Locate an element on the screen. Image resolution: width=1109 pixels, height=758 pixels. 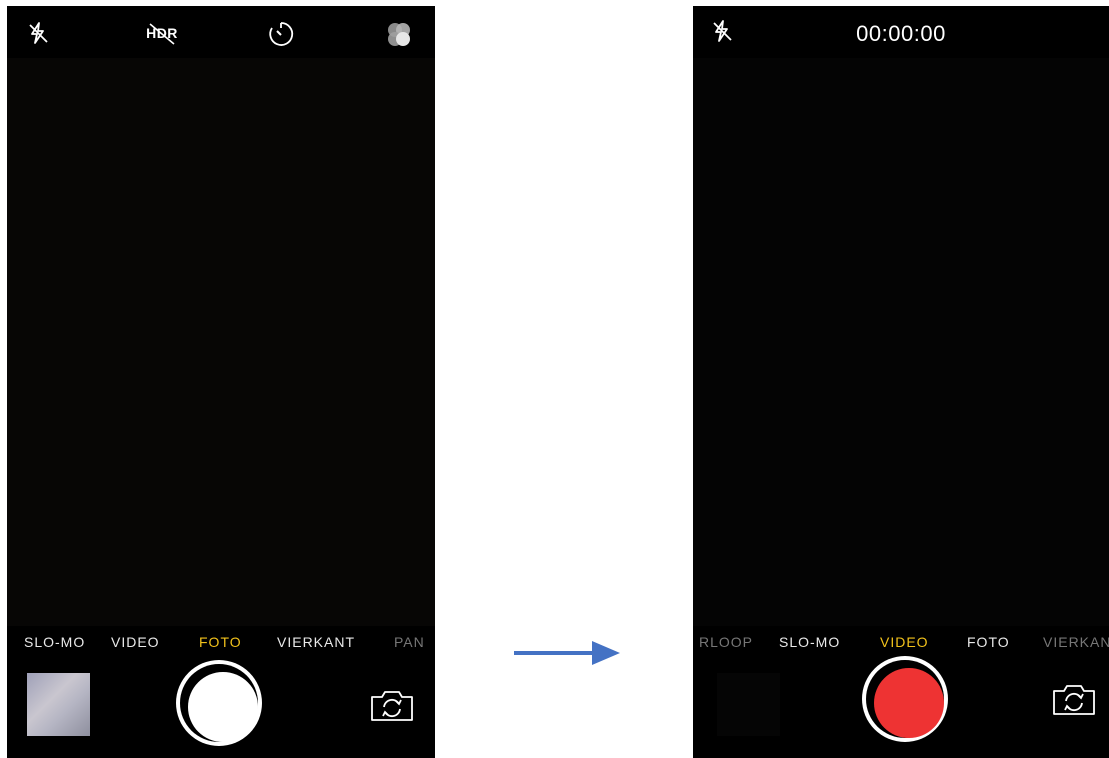
last-video-thumbnail is located at coordinates (748, 704).